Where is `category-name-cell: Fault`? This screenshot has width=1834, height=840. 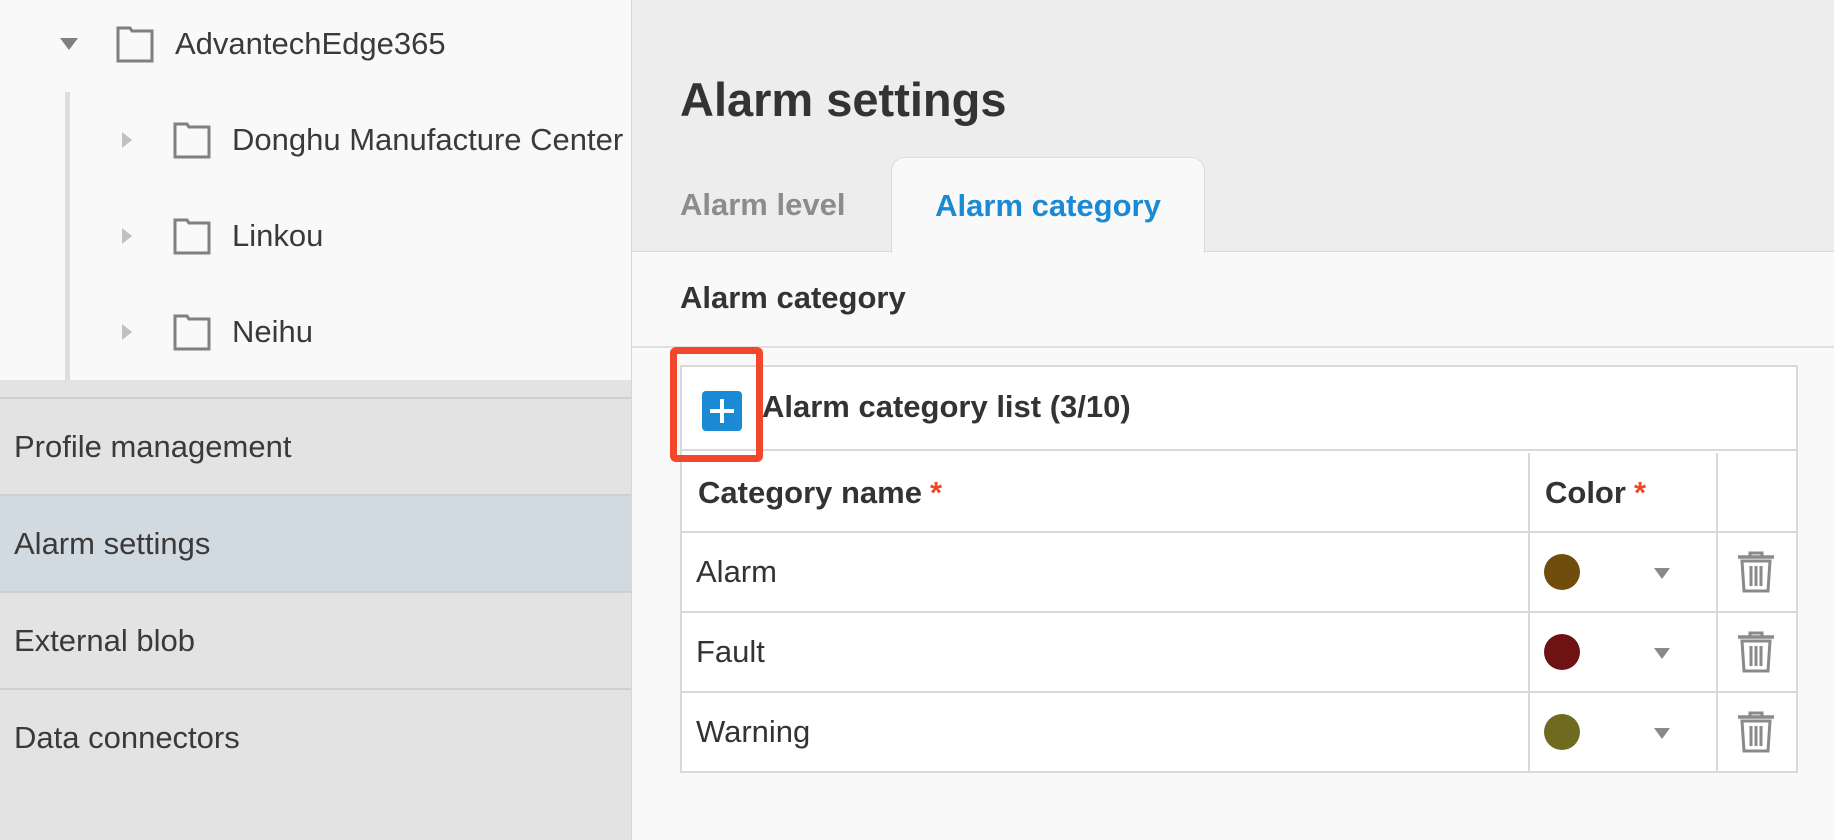
category-name-cell: Fault is located at coordinates (730, 652).